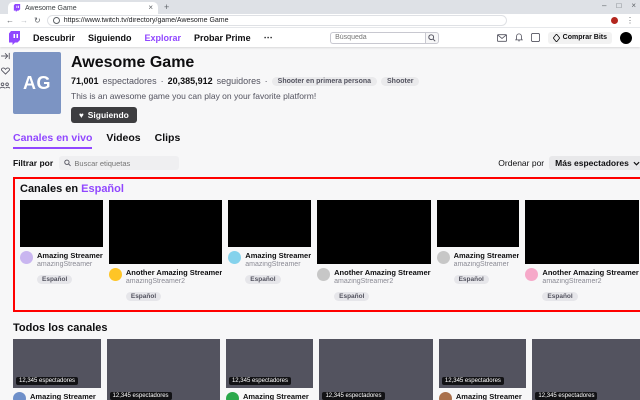 Image resolution: width=640 pixels, height=400 pixels. Describe the element at coordinates (614, 20) in the screenshot. I see `extension-icon` at that location.